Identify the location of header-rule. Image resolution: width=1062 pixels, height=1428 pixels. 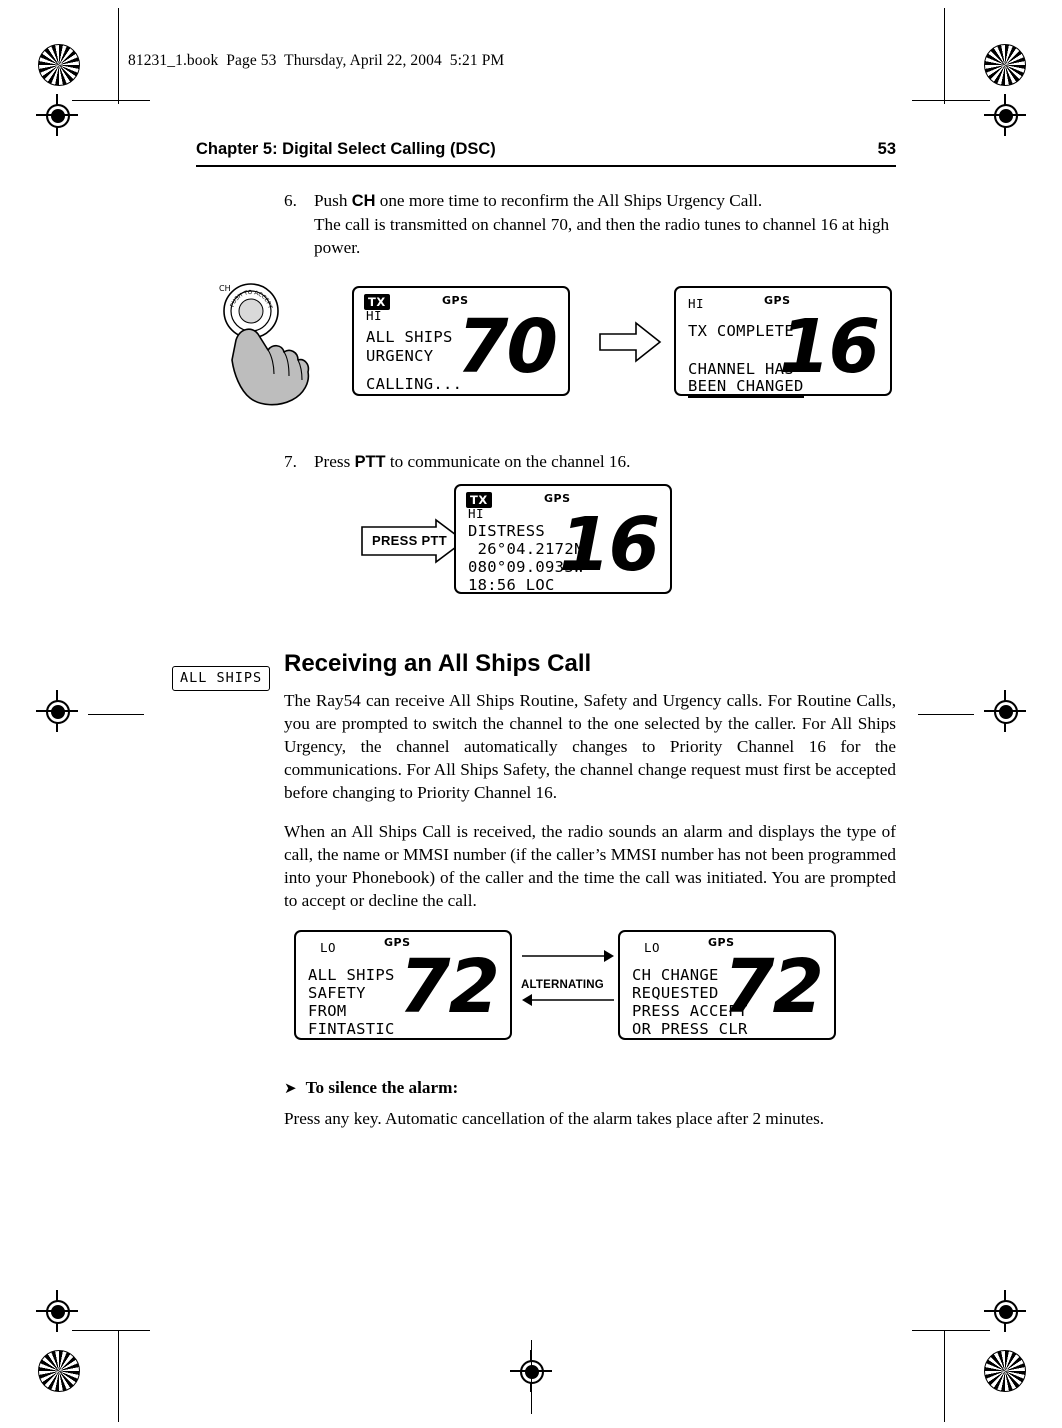
(546, 166).